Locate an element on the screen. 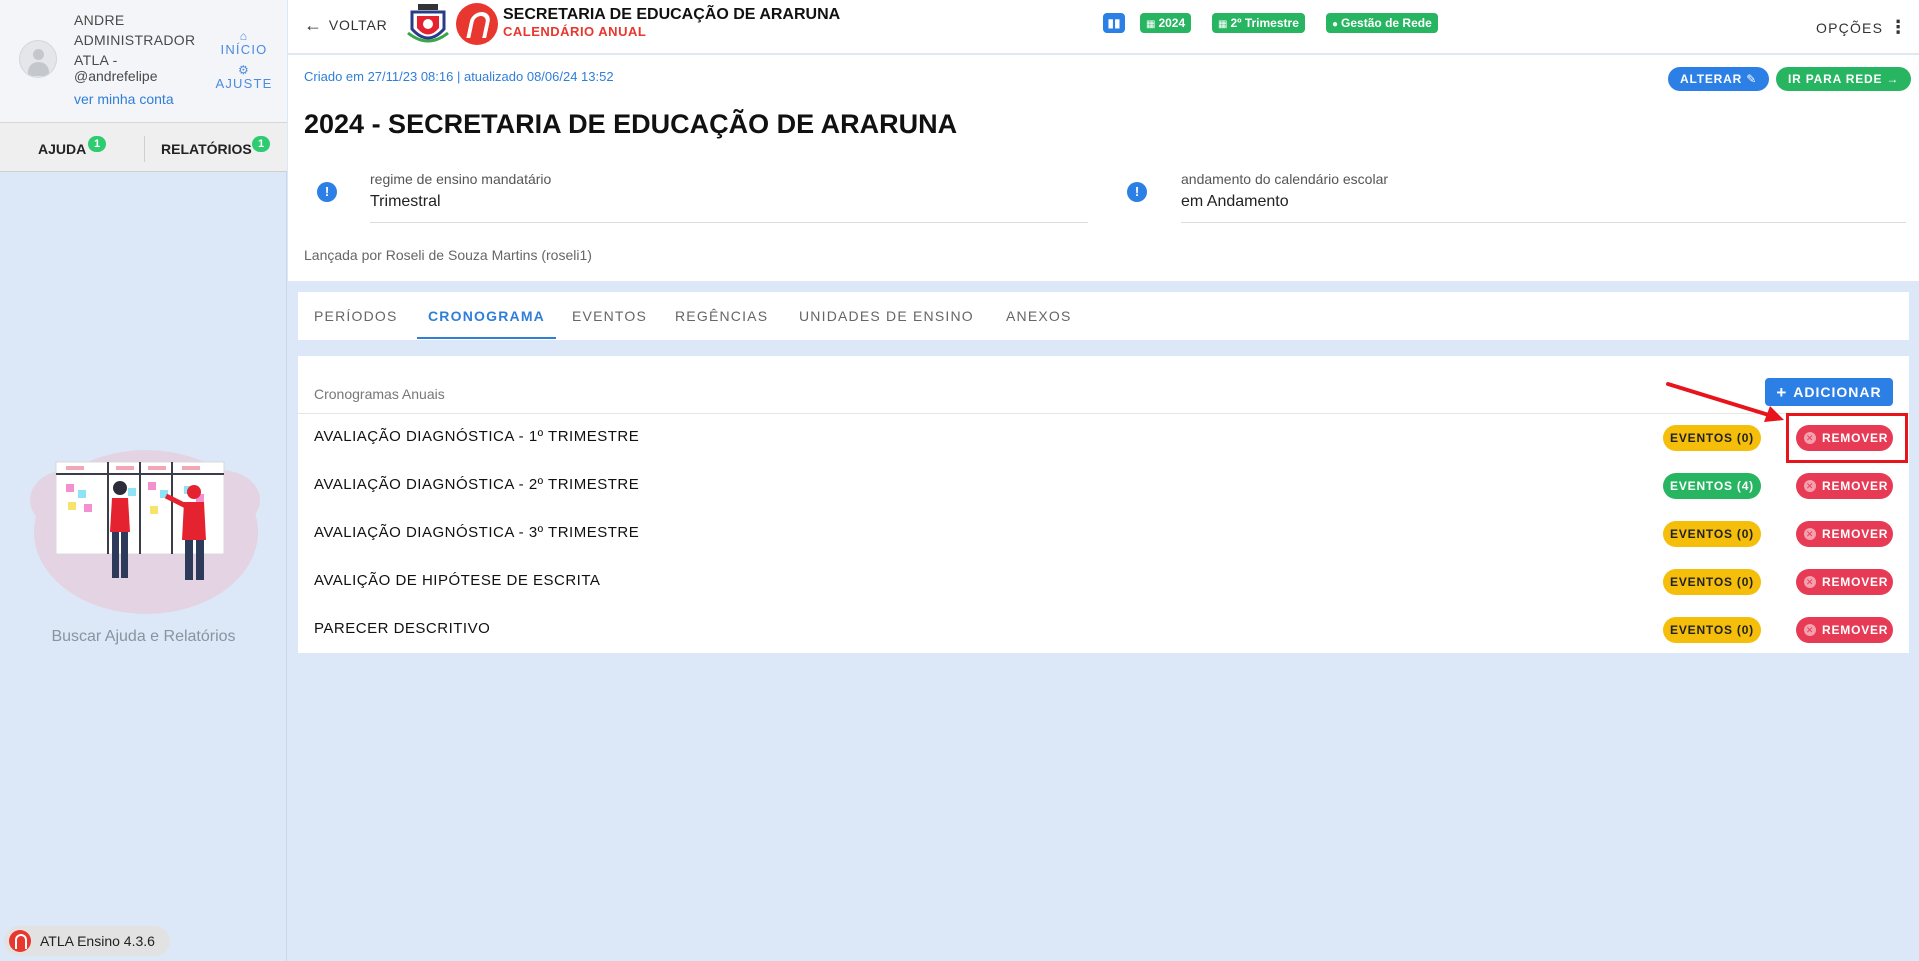 Image resolution: width=1919 pixels, height=961 pixels. divider is located at coordinates (144, 149).